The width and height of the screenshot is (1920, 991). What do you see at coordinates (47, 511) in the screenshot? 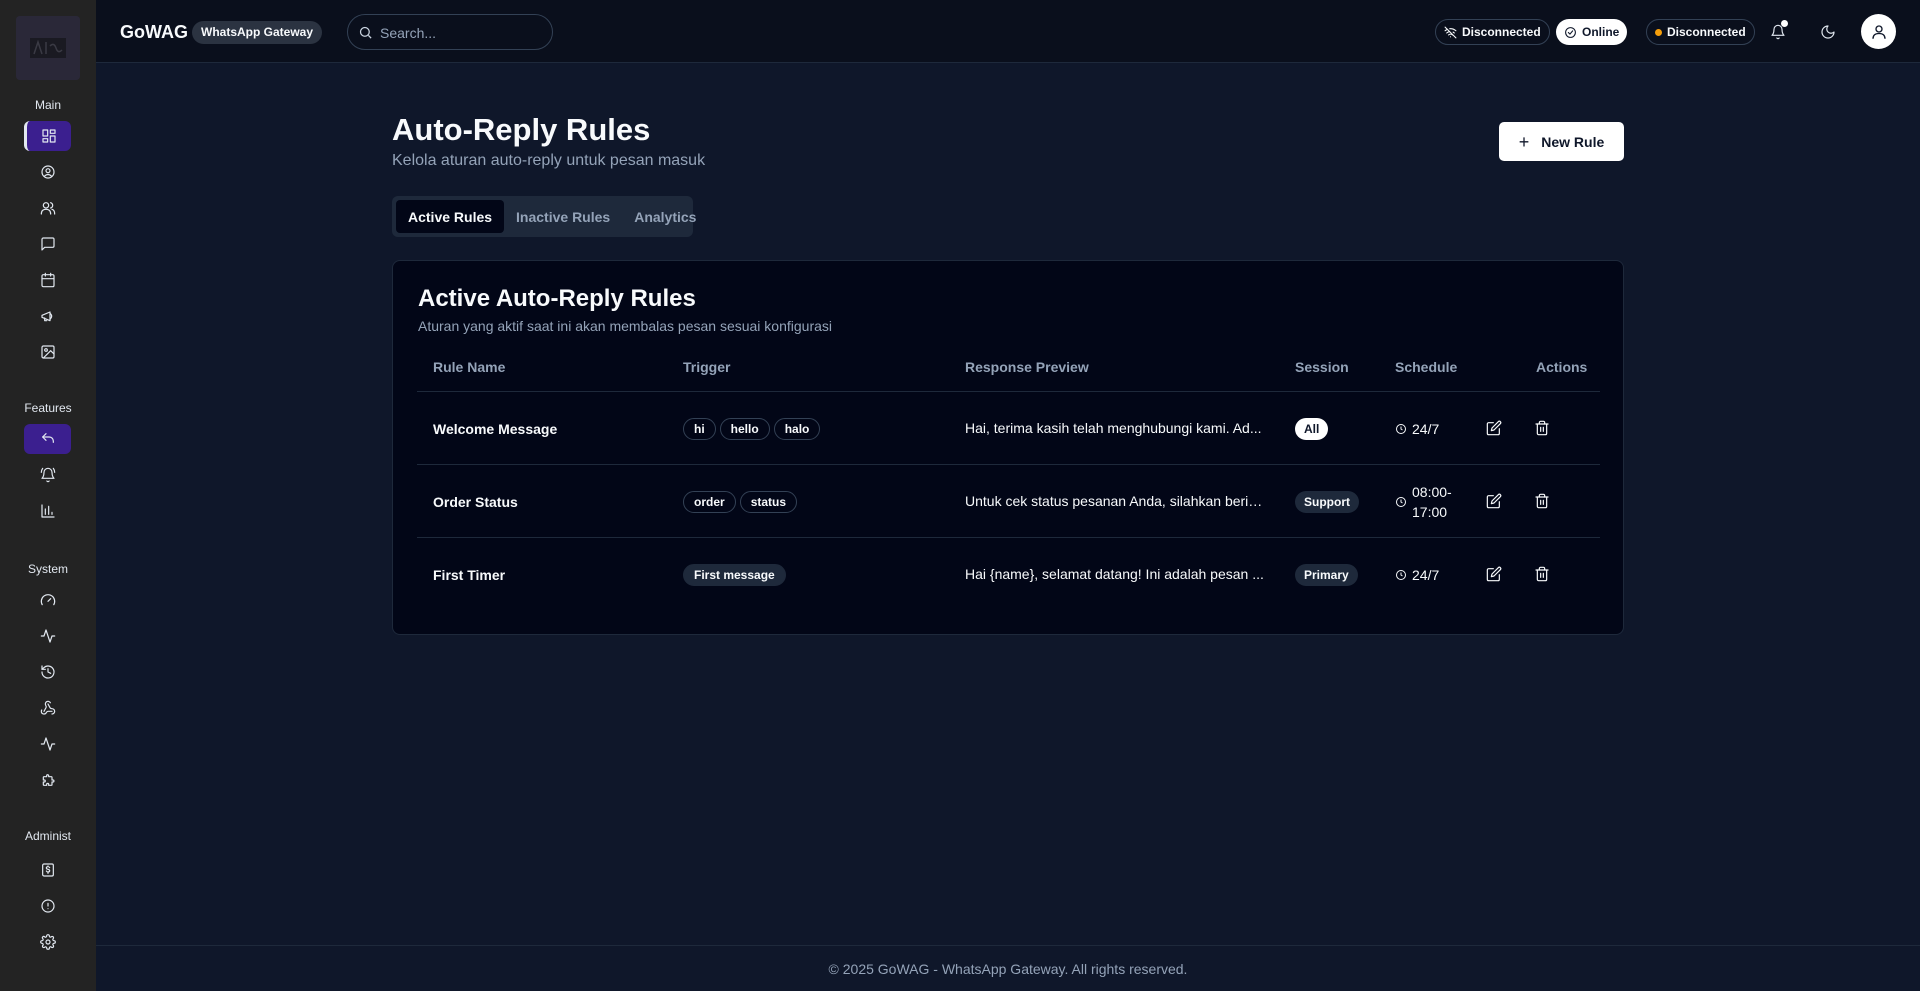
I see `nav-reports` at bounding box center [47, 511].